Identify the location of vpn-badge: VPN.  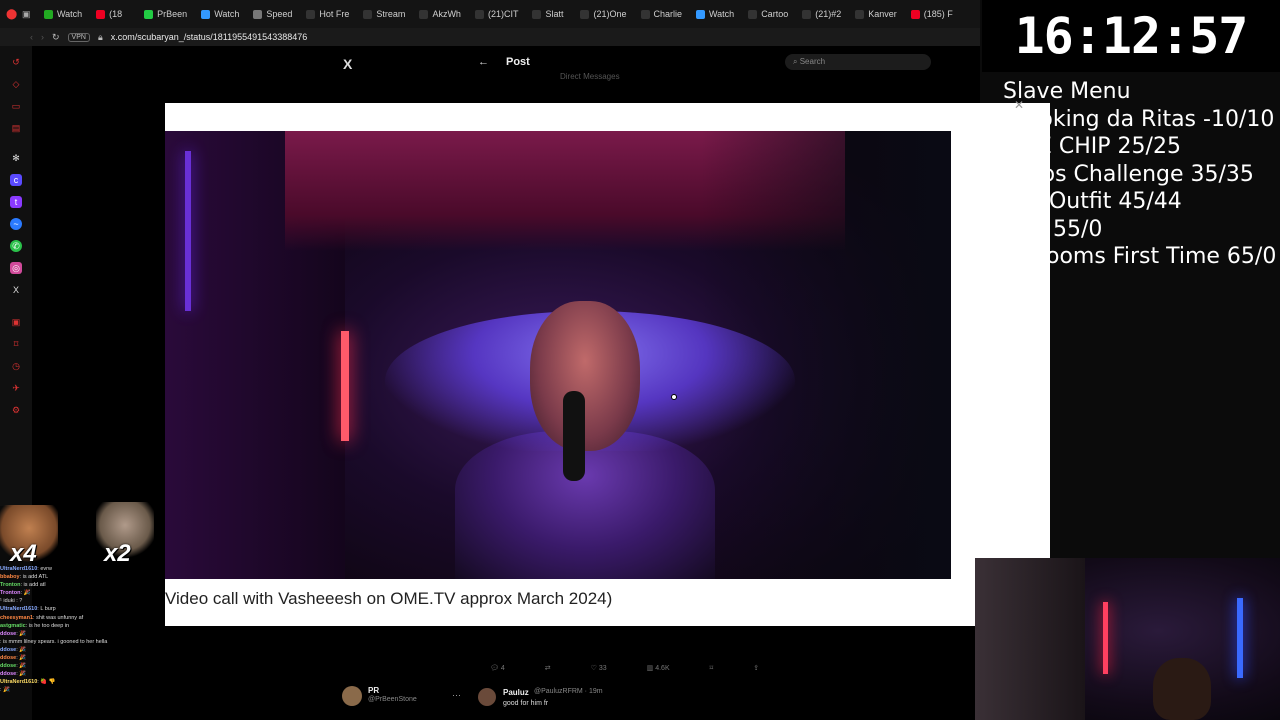
(78, 37).